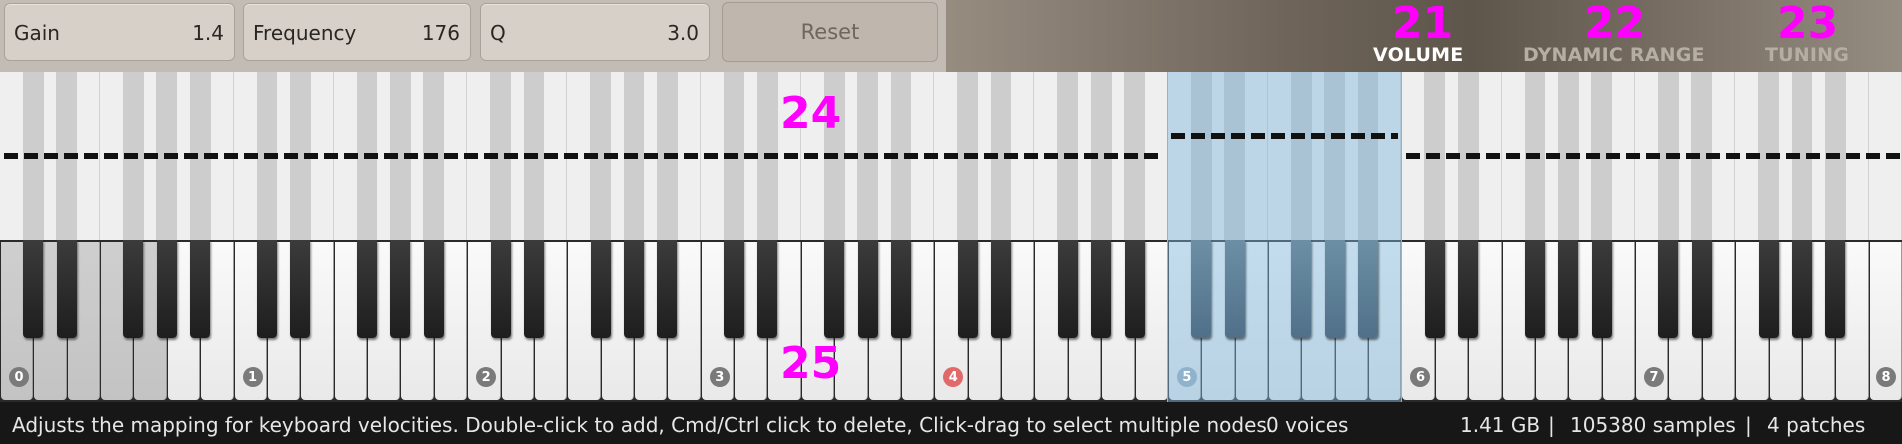  What do you see at coordinates (1816, 425) in the screenshot?
I see `patch-count: 4 patches` at bounding box center [1816, 425].